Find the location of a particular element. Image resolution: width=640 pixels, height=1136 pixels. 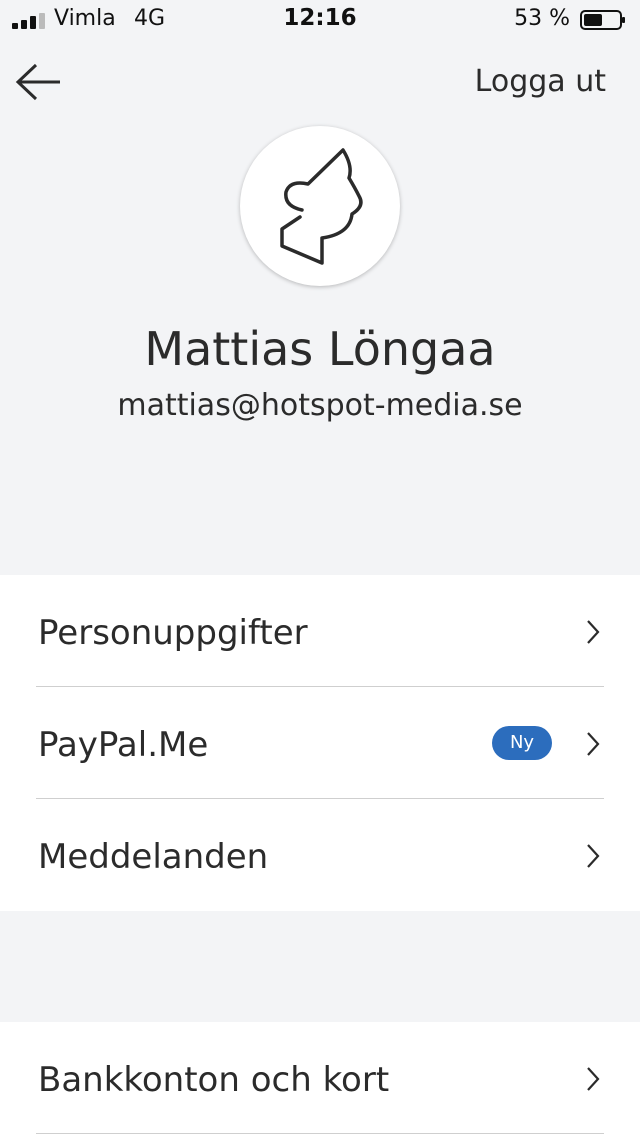

profile-email: mattias@hotspot-media.se is located at coordinates (320, 405).